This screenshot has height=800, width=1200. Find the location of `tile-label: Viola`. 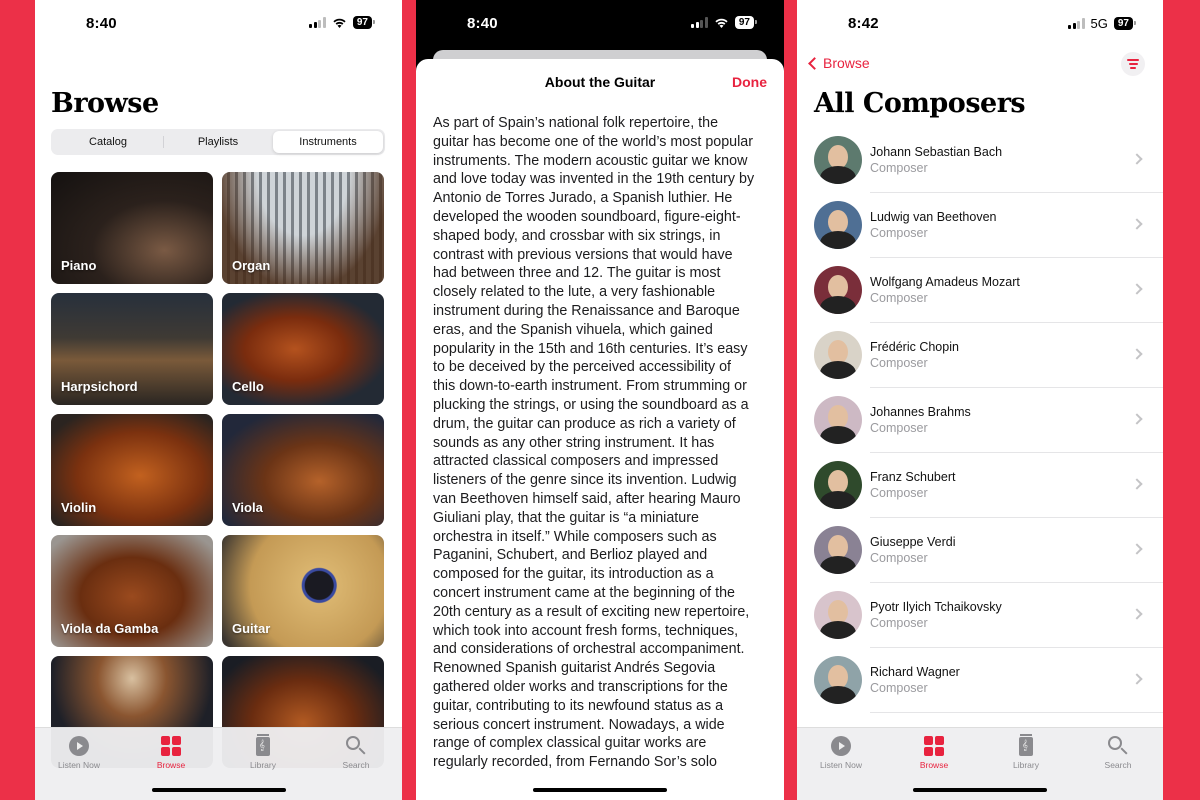

tile-label: Viola is located at coordinates (247, 507).